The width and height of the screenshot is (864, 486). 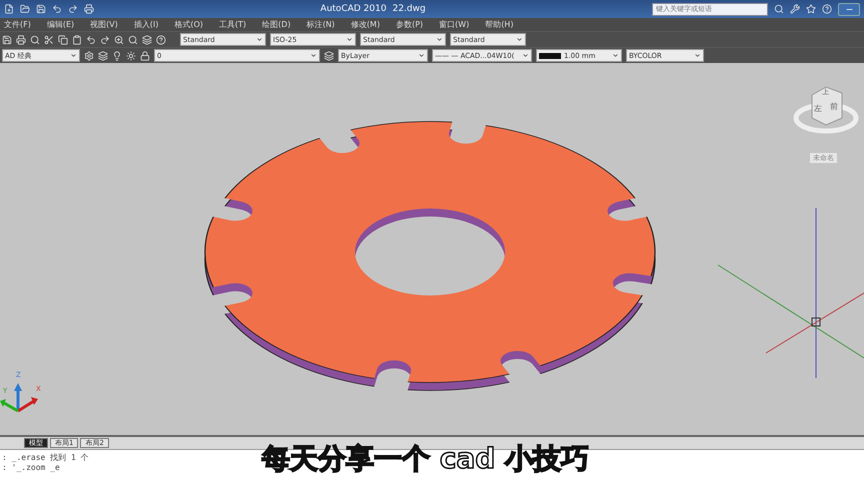 What do you see at coordinates (103, 55) in the screenshot?
I see `layer-icon` at bounding box center [103, 55].